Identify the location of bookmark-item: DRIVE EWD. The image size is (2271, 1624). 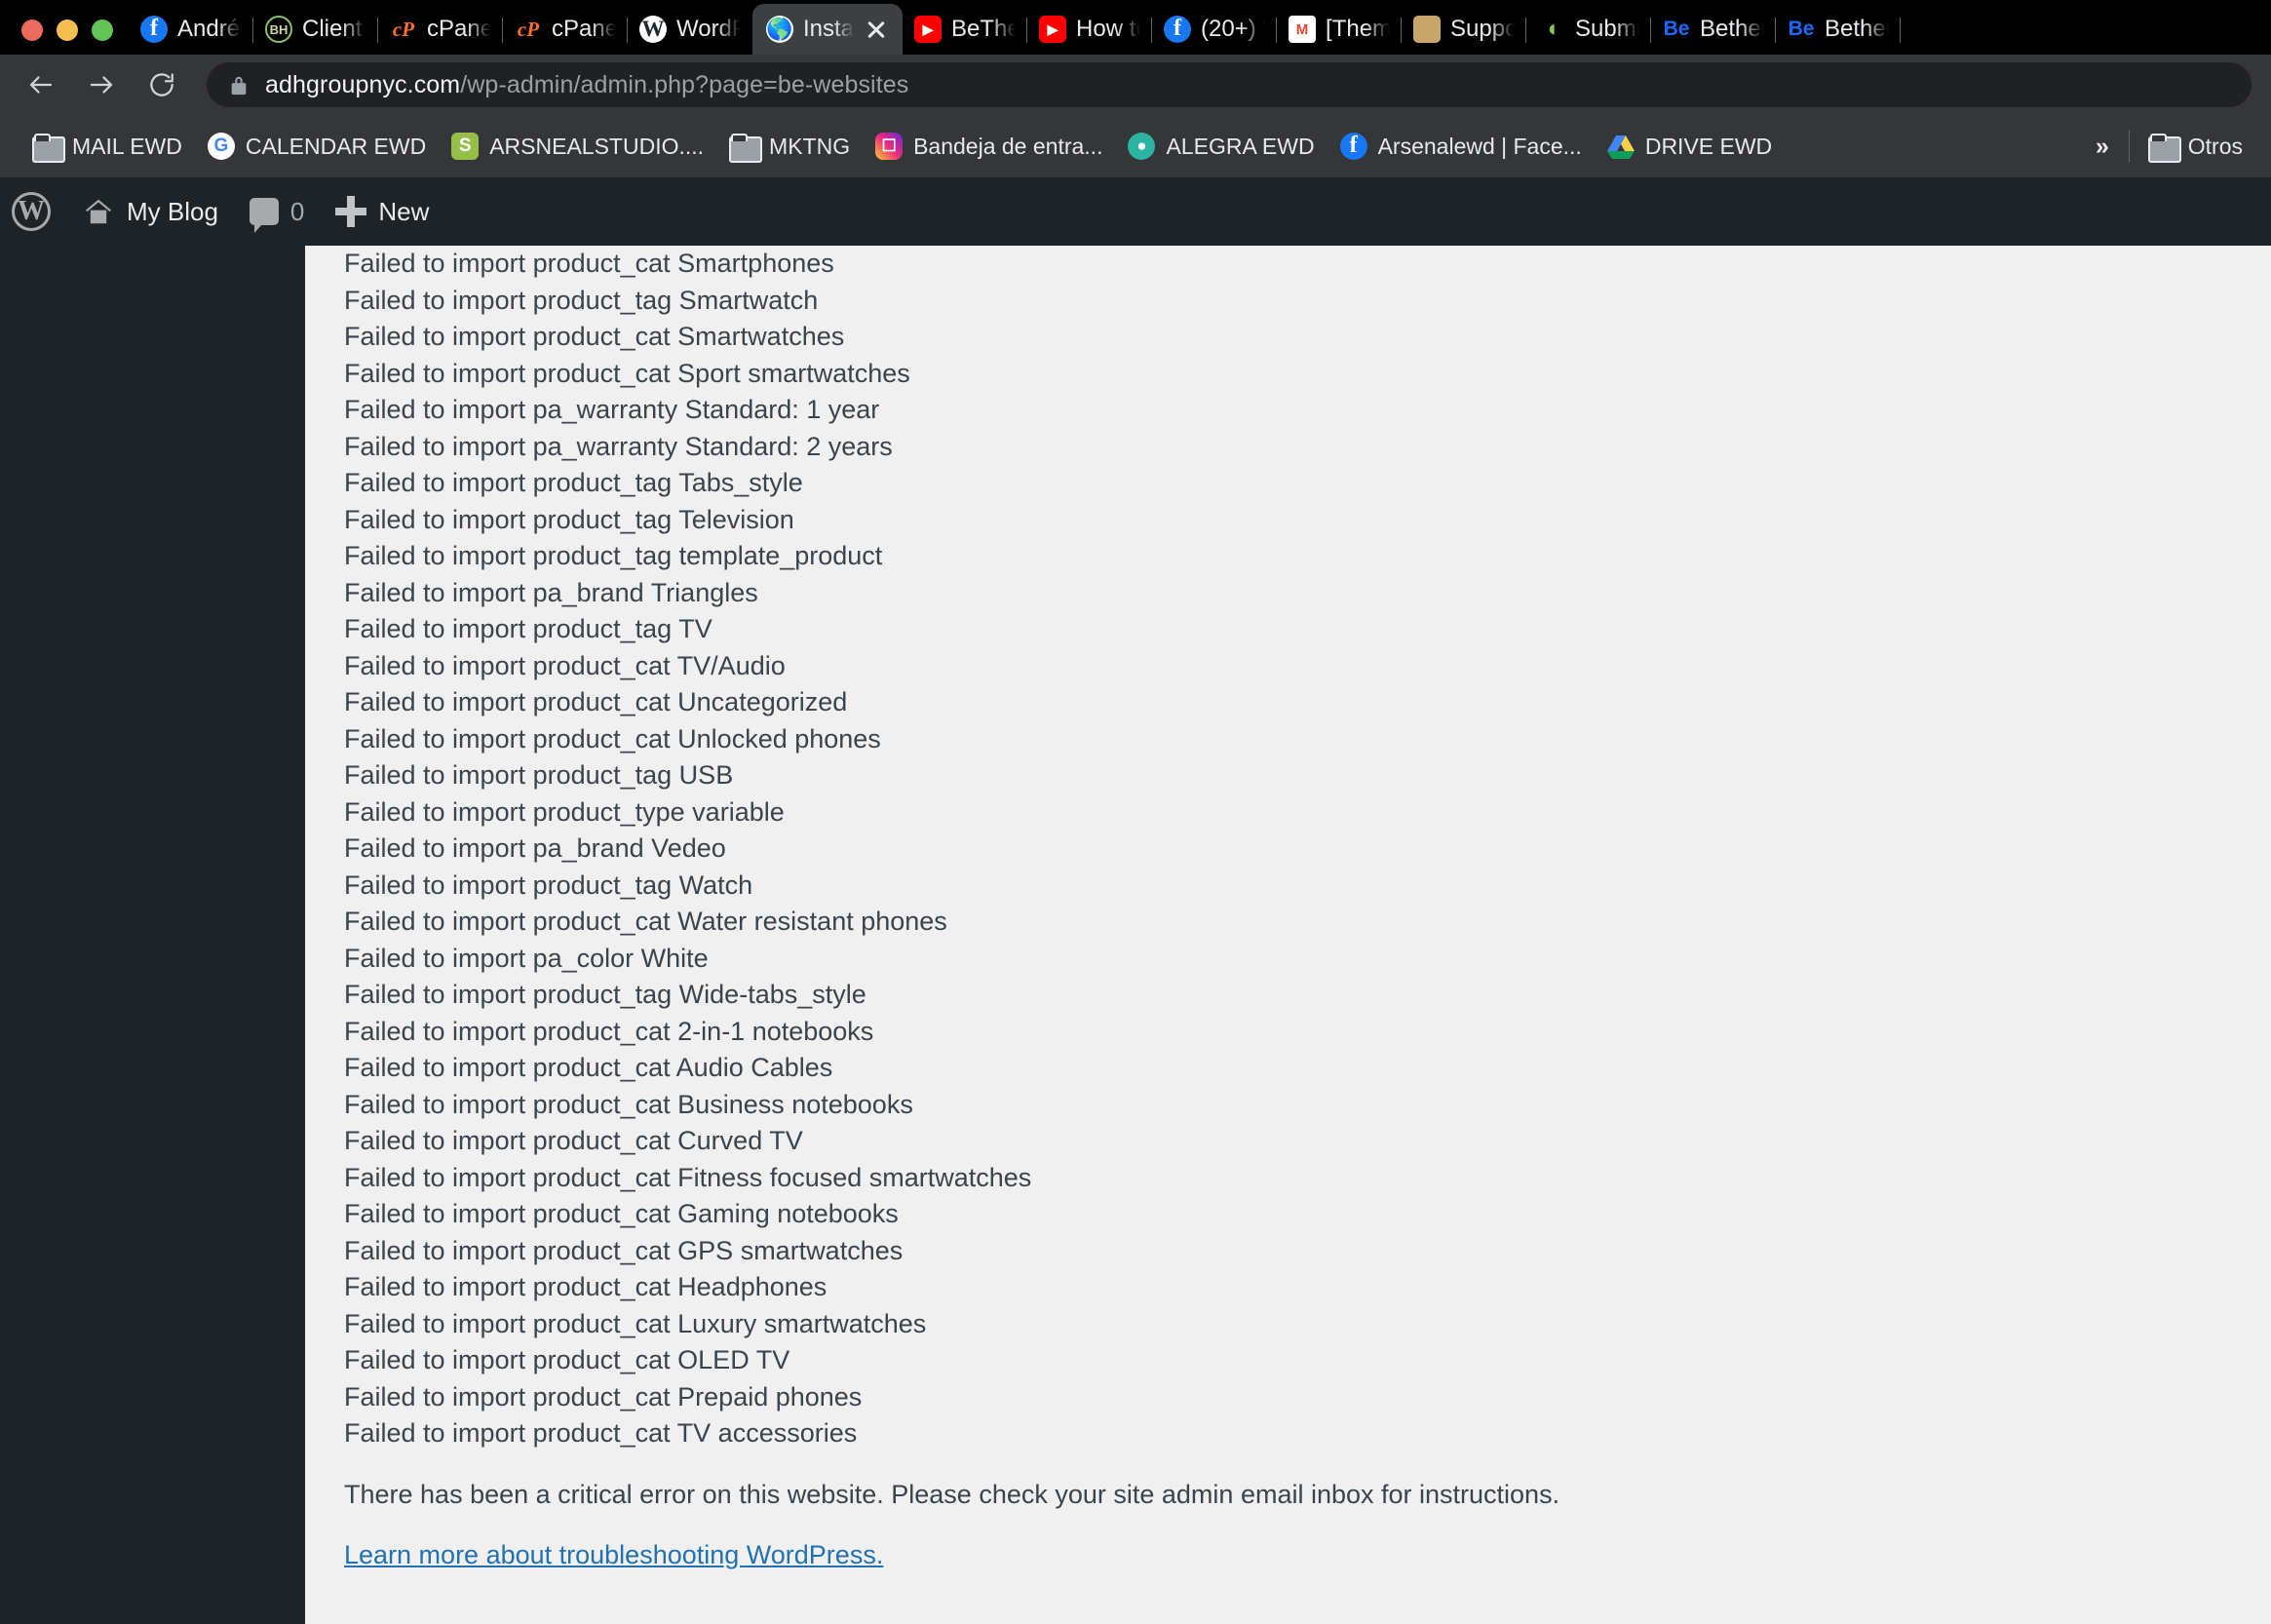
(1690, 146).